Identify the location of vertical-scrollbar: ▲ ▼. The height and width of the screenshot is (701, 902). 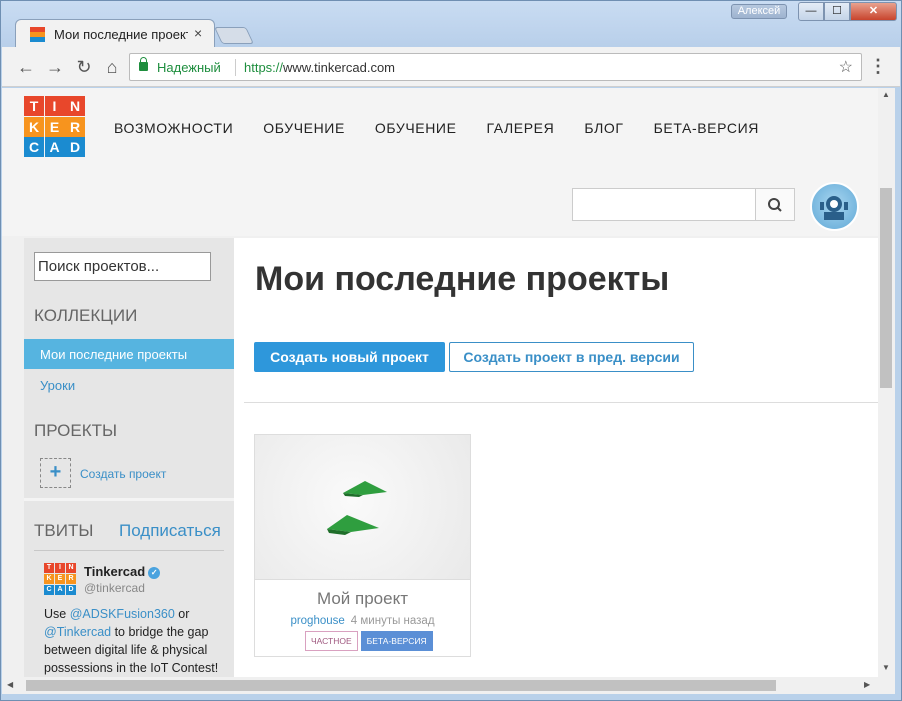
(886, 382).